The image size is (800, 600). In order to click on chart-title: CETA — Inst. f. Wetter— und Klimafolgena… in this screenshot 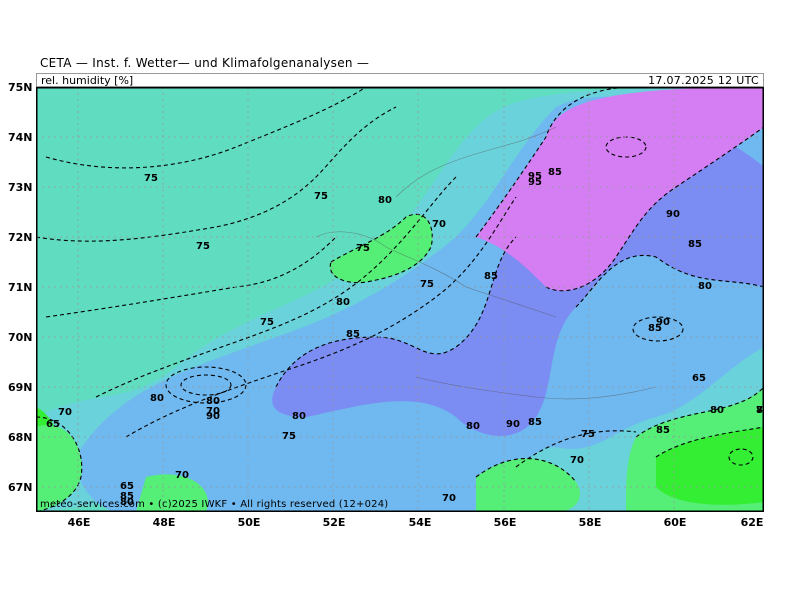, I will do `click(205, 63)`.